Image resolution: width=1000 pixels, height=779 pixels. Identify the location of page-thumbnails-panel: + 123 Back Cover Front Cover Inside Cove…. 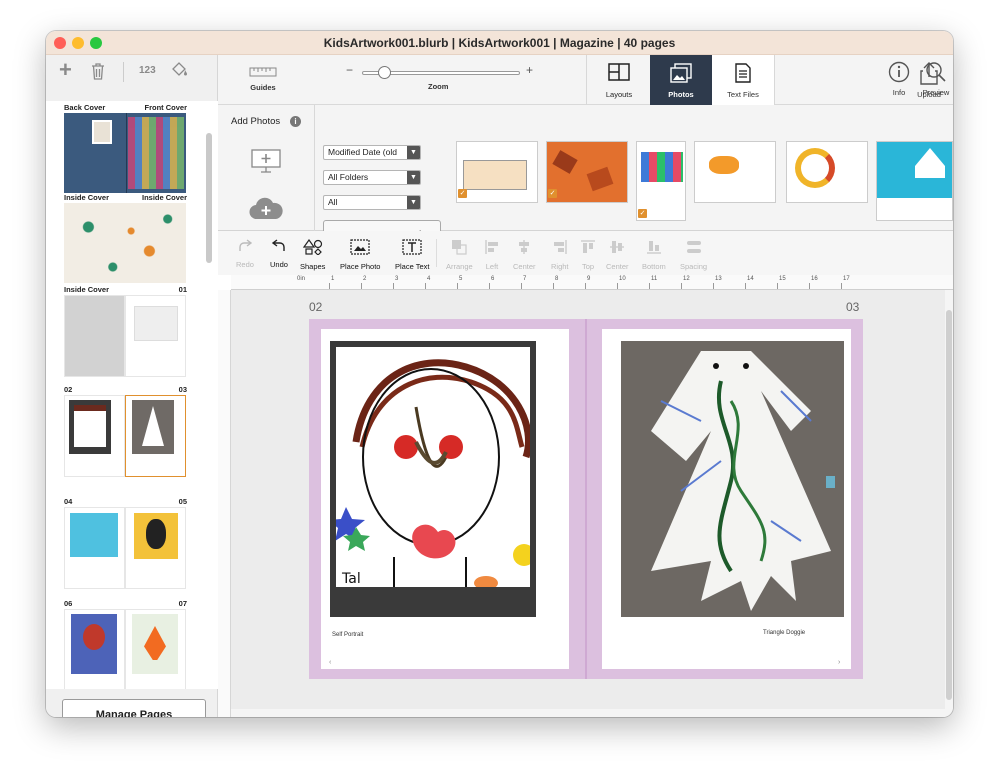
(132, 386).